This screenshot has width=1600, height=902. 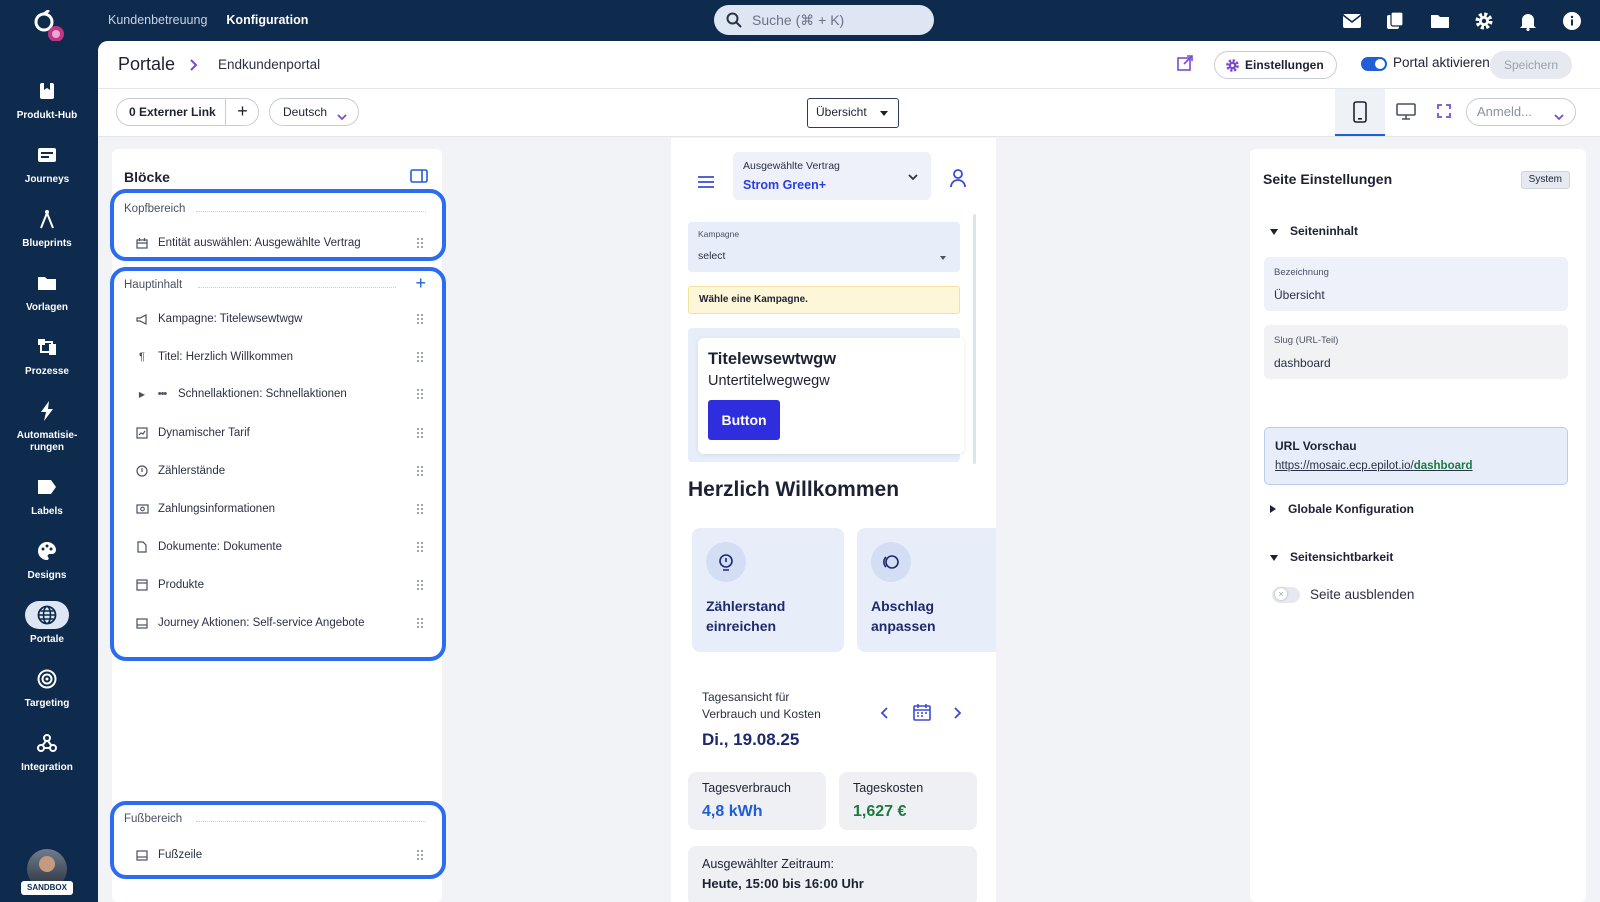 What do you see at coordinates (230, 319) in the screenshot?
I see `block-item-label: Kampagne: Titelewsewtwgw` at bounding box center [230, 319].